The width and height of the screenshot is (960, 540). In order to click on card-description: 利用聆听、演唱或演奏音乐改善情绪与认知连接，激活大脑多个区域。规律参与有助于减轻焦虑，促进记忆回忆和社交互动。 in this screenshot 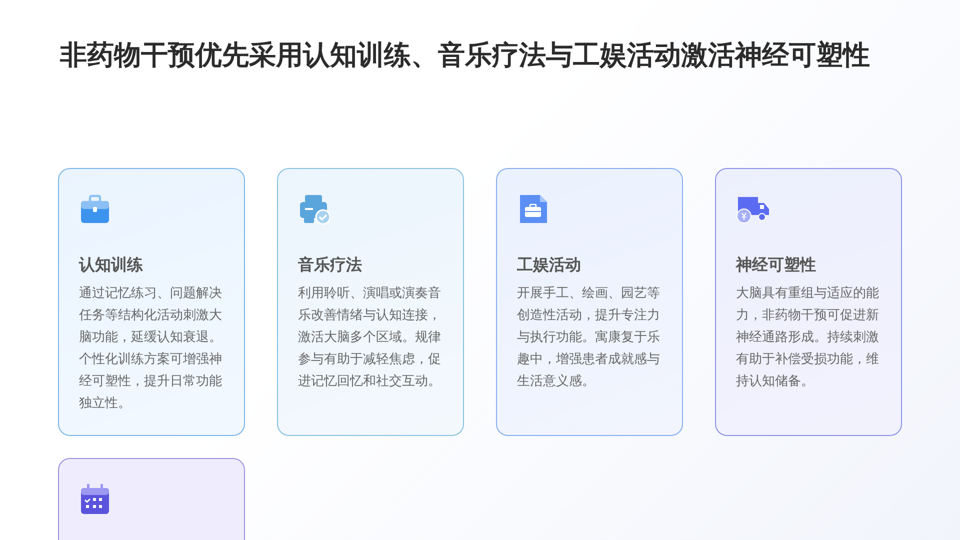, I will do `click(370, 338)`.